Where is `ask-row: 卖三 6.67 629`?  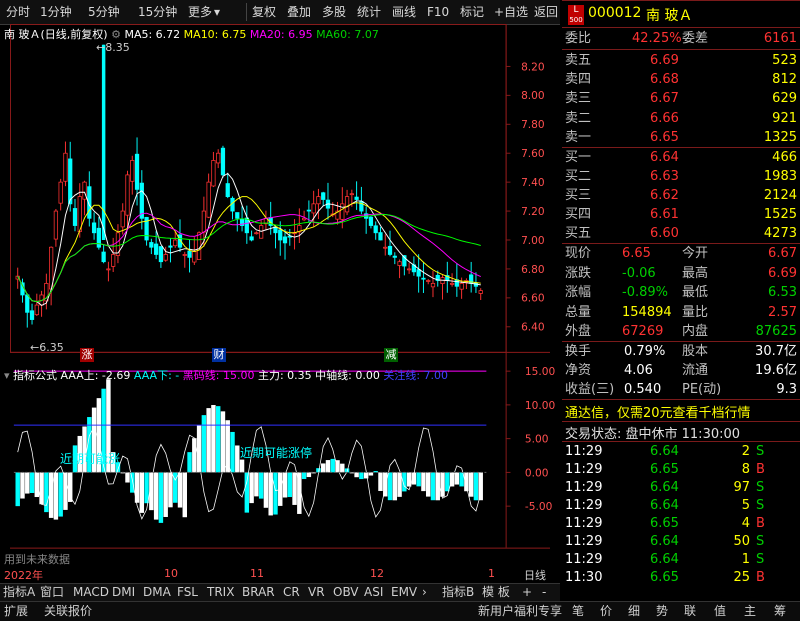
ask-row: 卖三 6.67 629 is located at coordinates (681, 98).